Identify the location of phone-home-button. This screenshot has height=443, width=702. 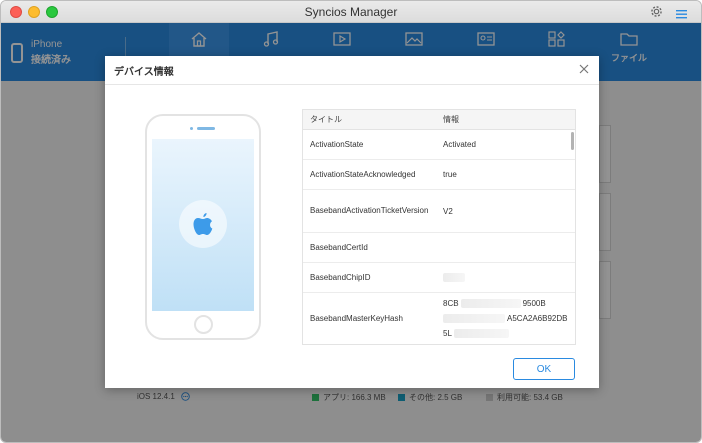
(203, 324).